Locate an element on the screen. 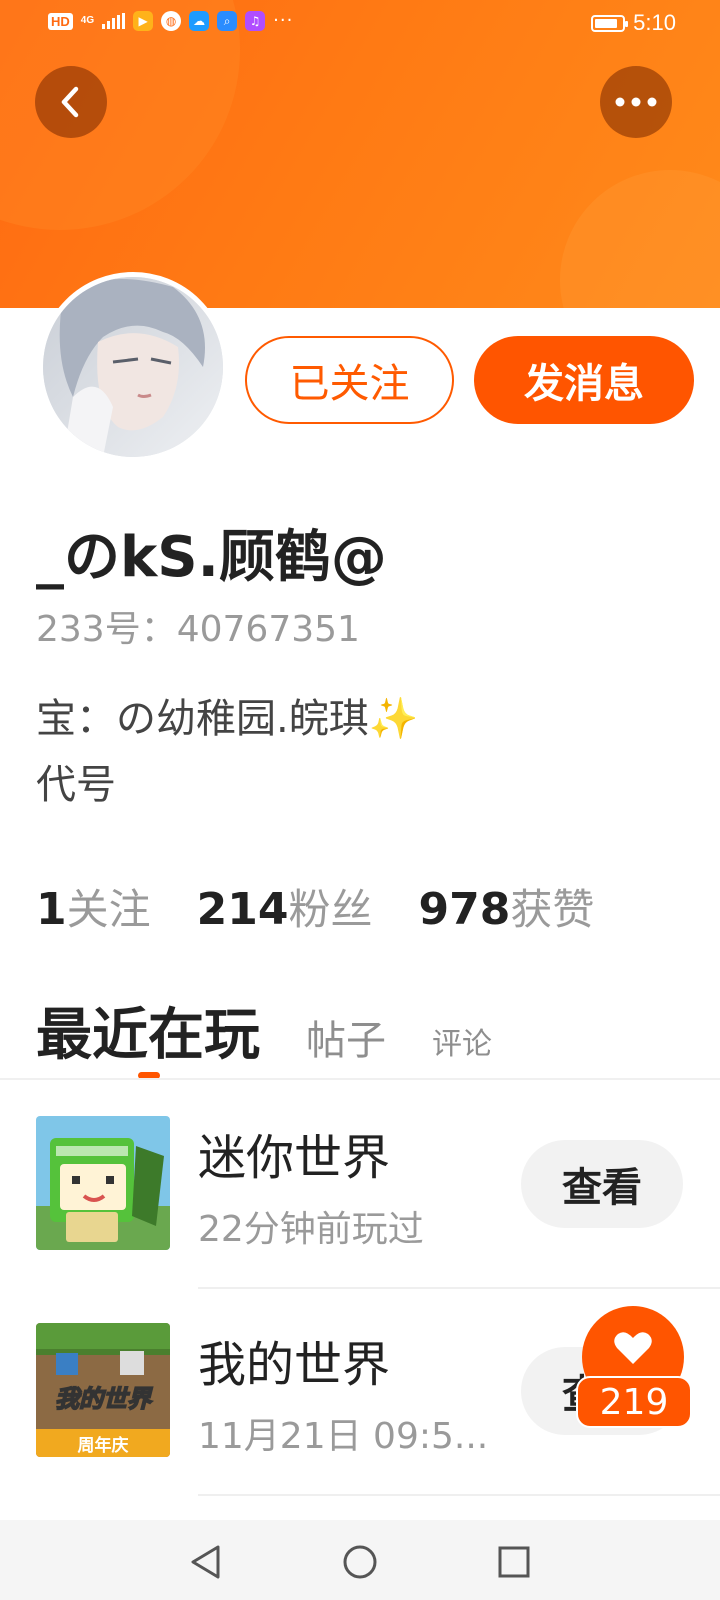 Image resolution: width=720 pixels, height=1600 pixels. search-app-icon: ⌕ is located at coordinates (227, 21).